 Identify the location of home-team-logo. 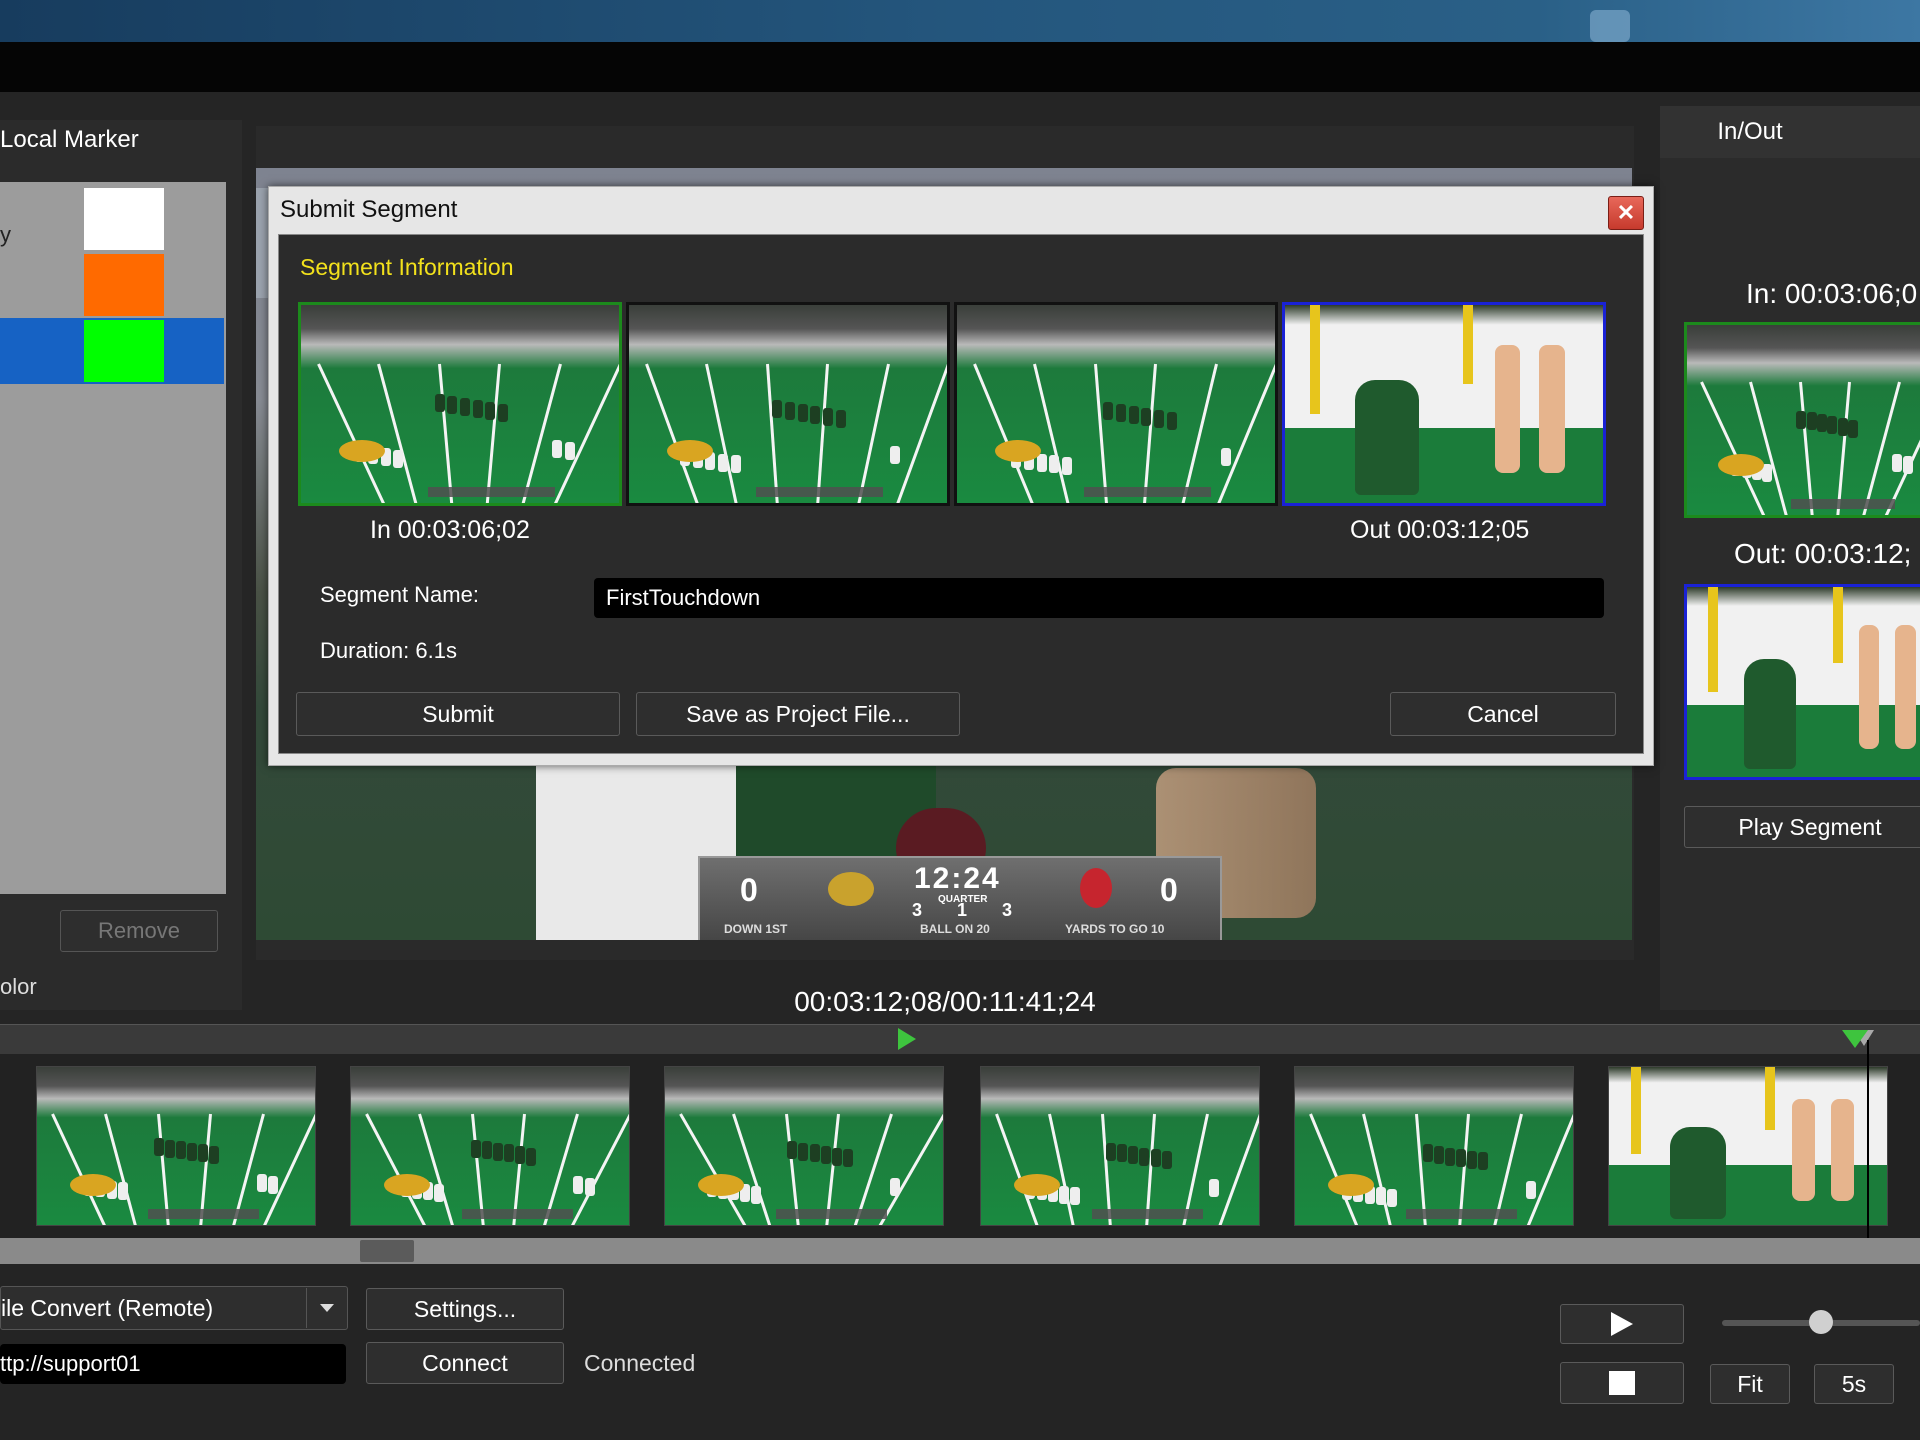
(851, 889).